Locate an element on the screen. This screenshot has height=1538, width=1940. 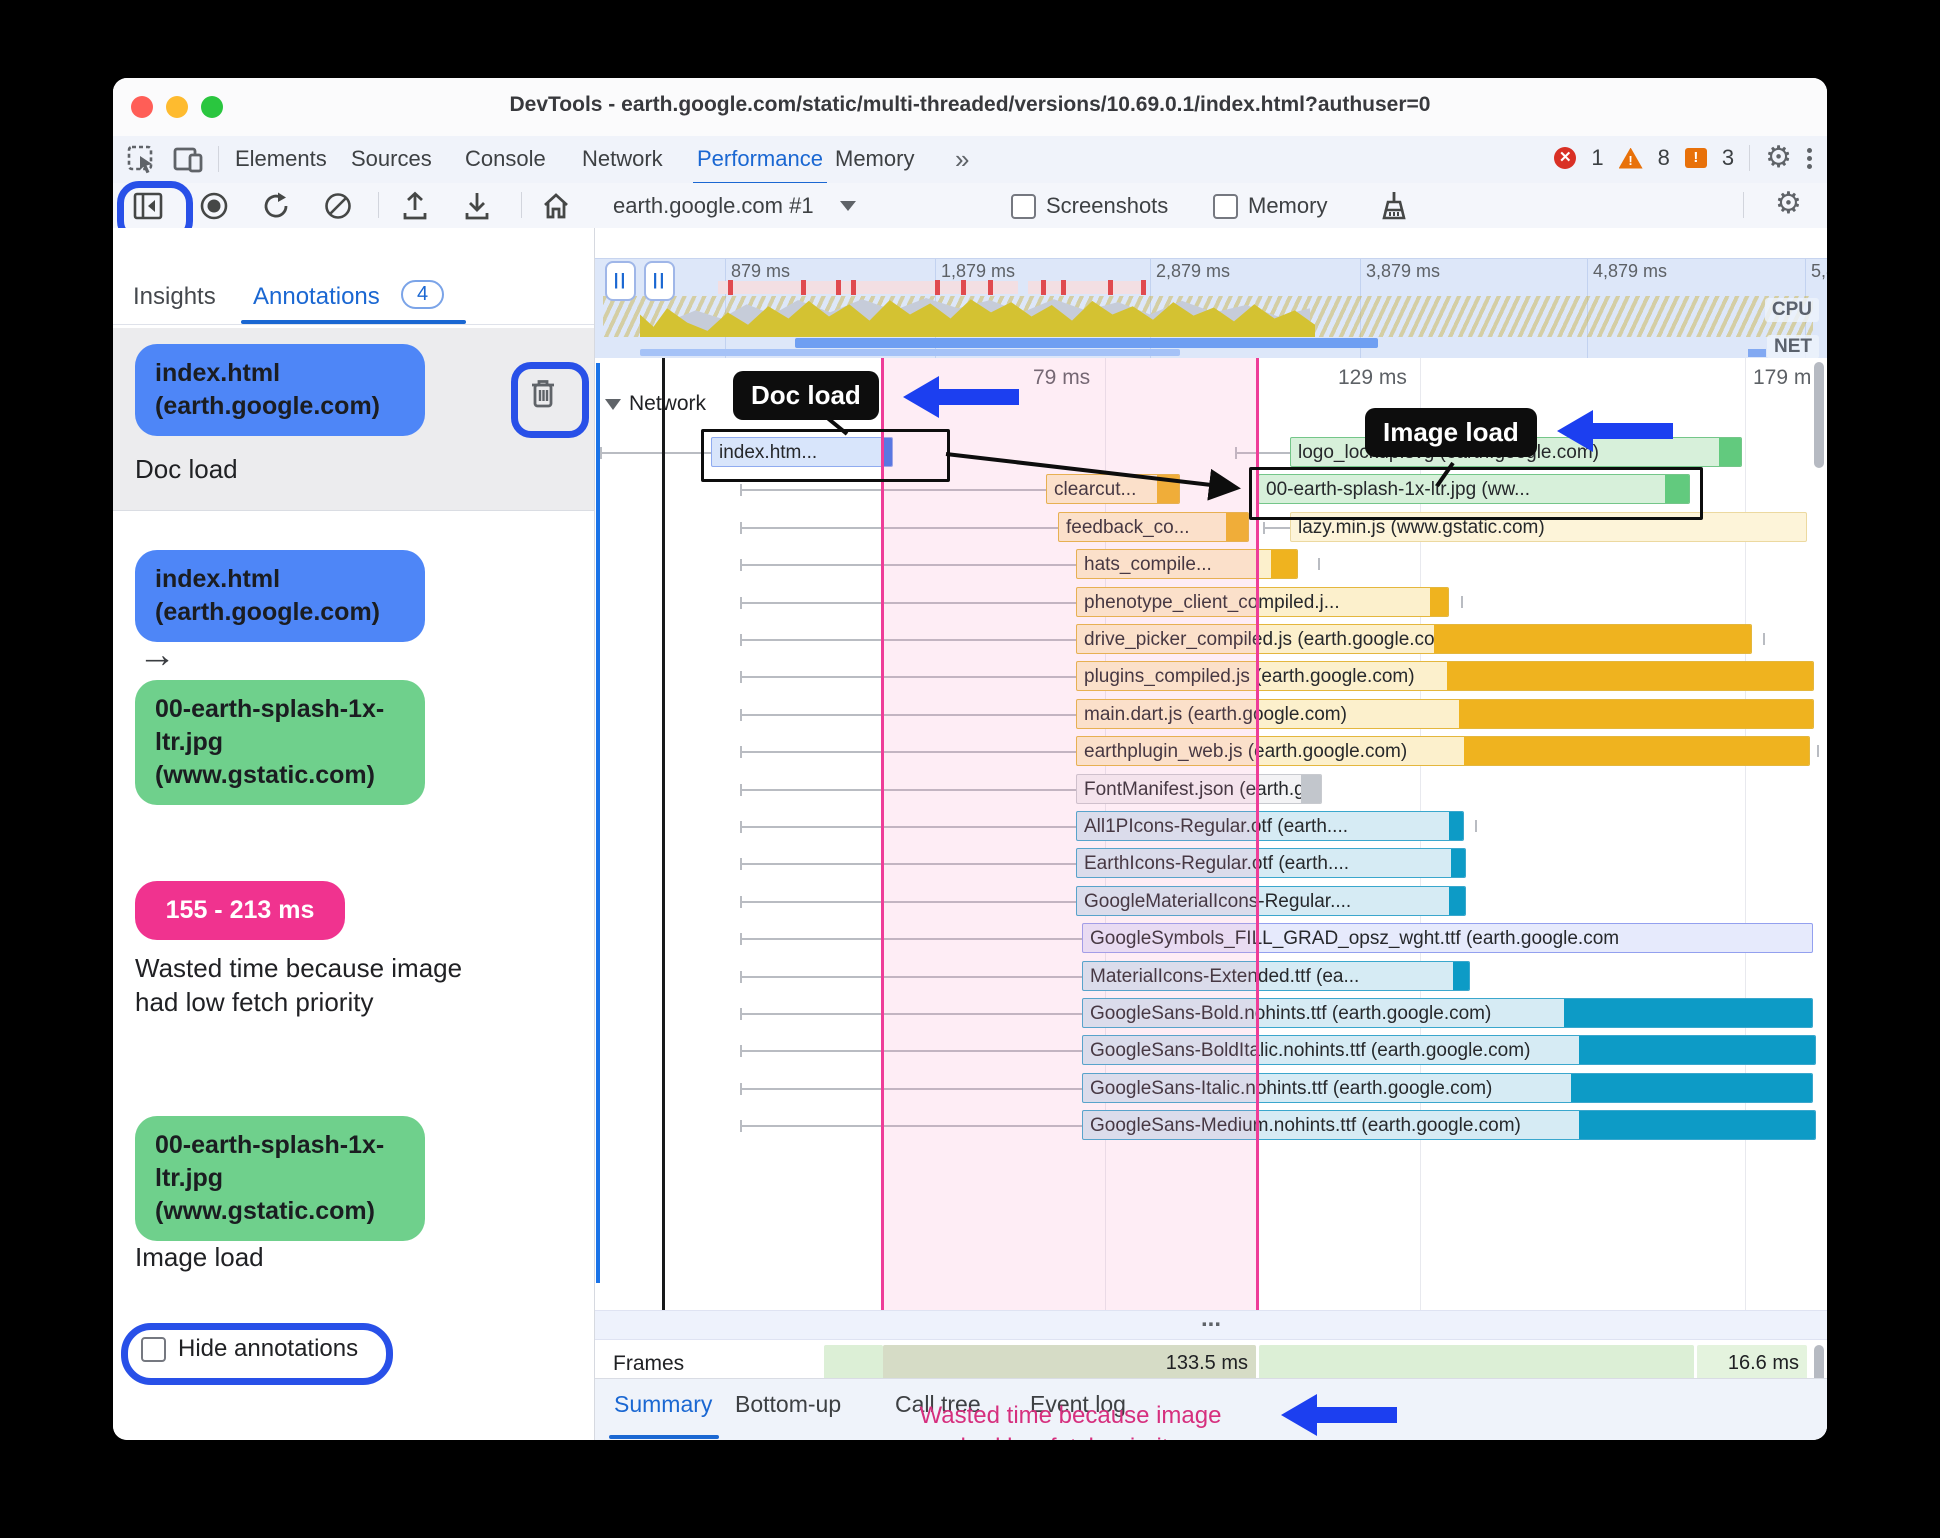
hide-annotations-label: Hide annotations is located at coordinates (268, 1348).